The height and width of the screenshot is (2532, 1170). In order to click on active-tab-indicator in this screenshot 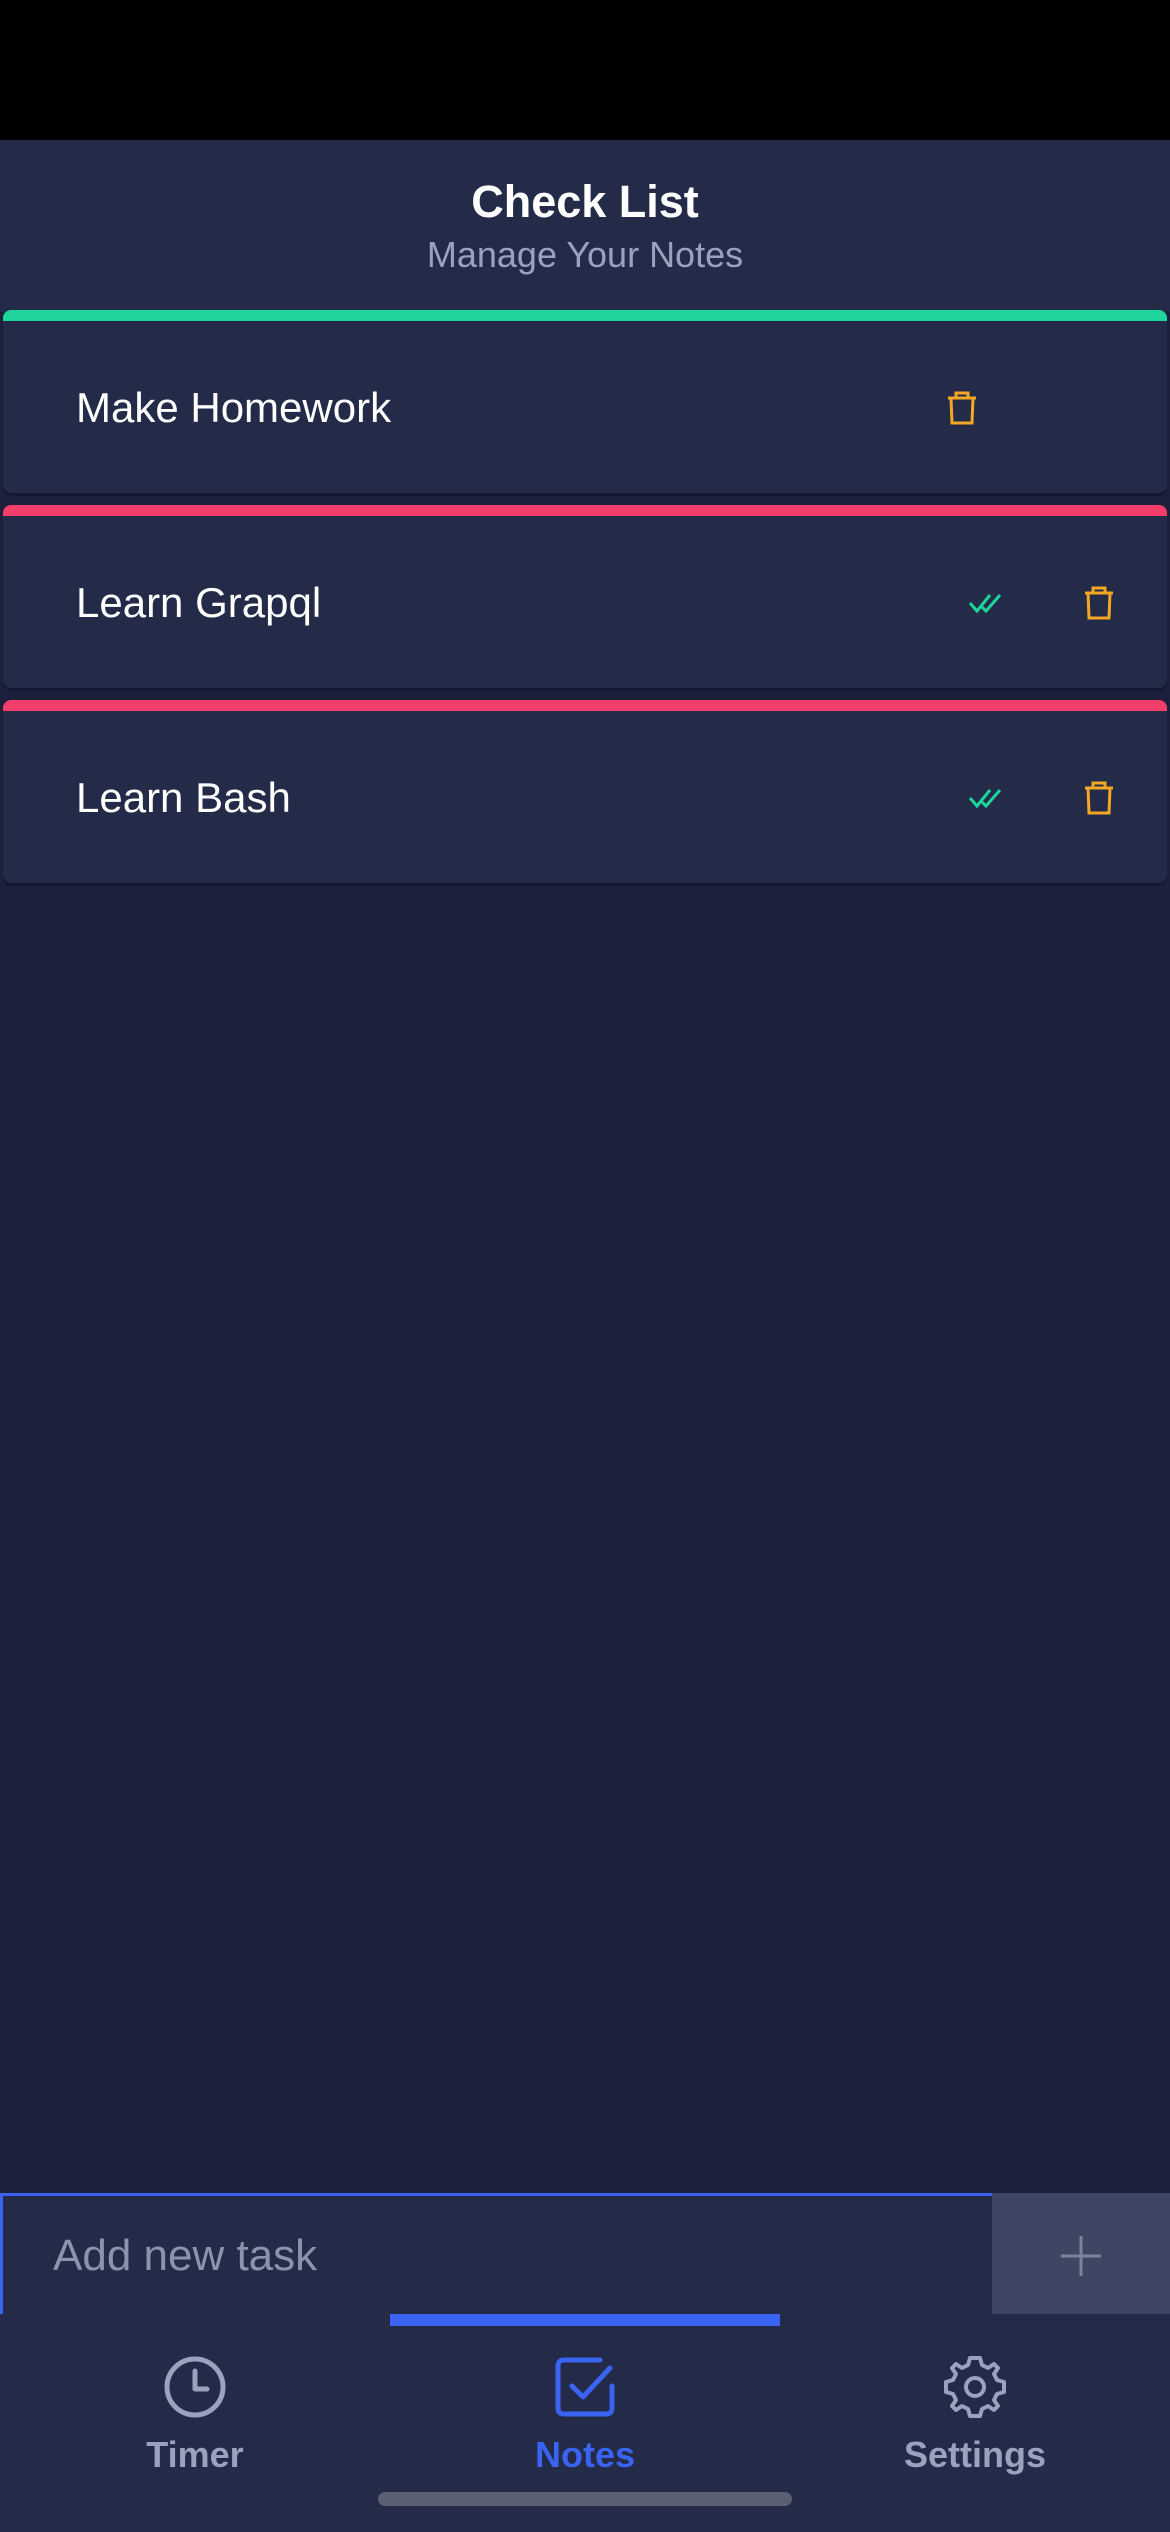, I will do `click(585, 2320)`.